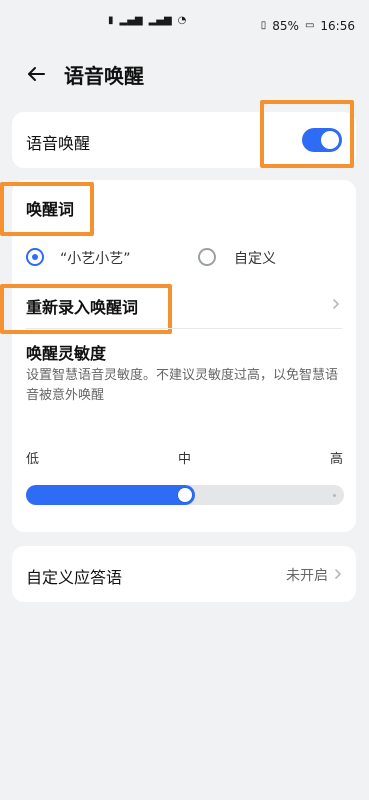 The height and width of the screenshot is (800, 369). What do you see at coordinates (185, 459) in the screenshot?
I see `tick-mid: 中` at bounding box center [185, 459].